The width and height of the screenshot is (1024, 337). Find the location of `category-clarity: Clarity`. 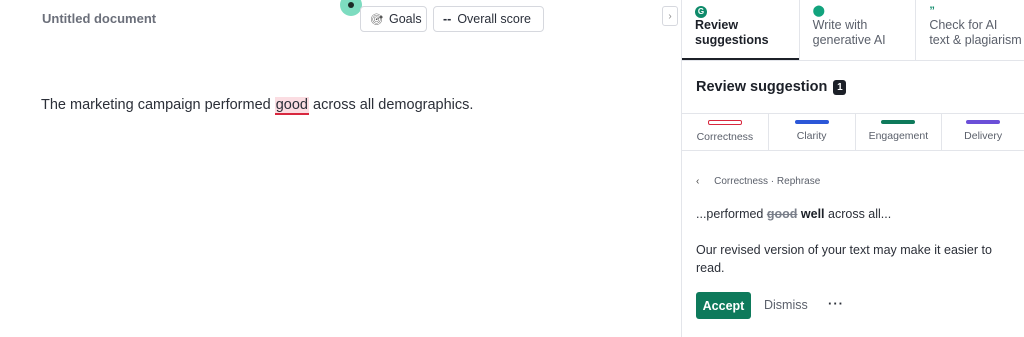

category-clarity: Clarity is located at coordinates (812, 132).